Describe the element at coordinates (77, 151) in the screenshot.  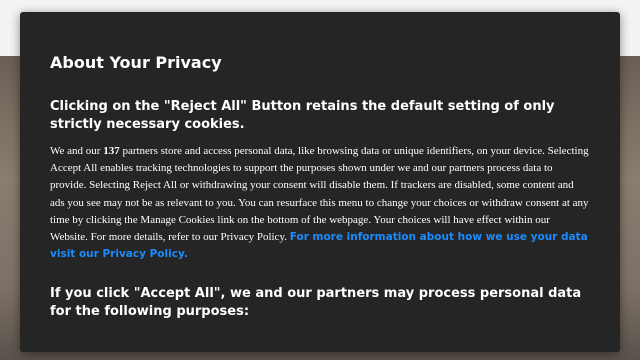
I see `body-prefix: We and our` at that location.